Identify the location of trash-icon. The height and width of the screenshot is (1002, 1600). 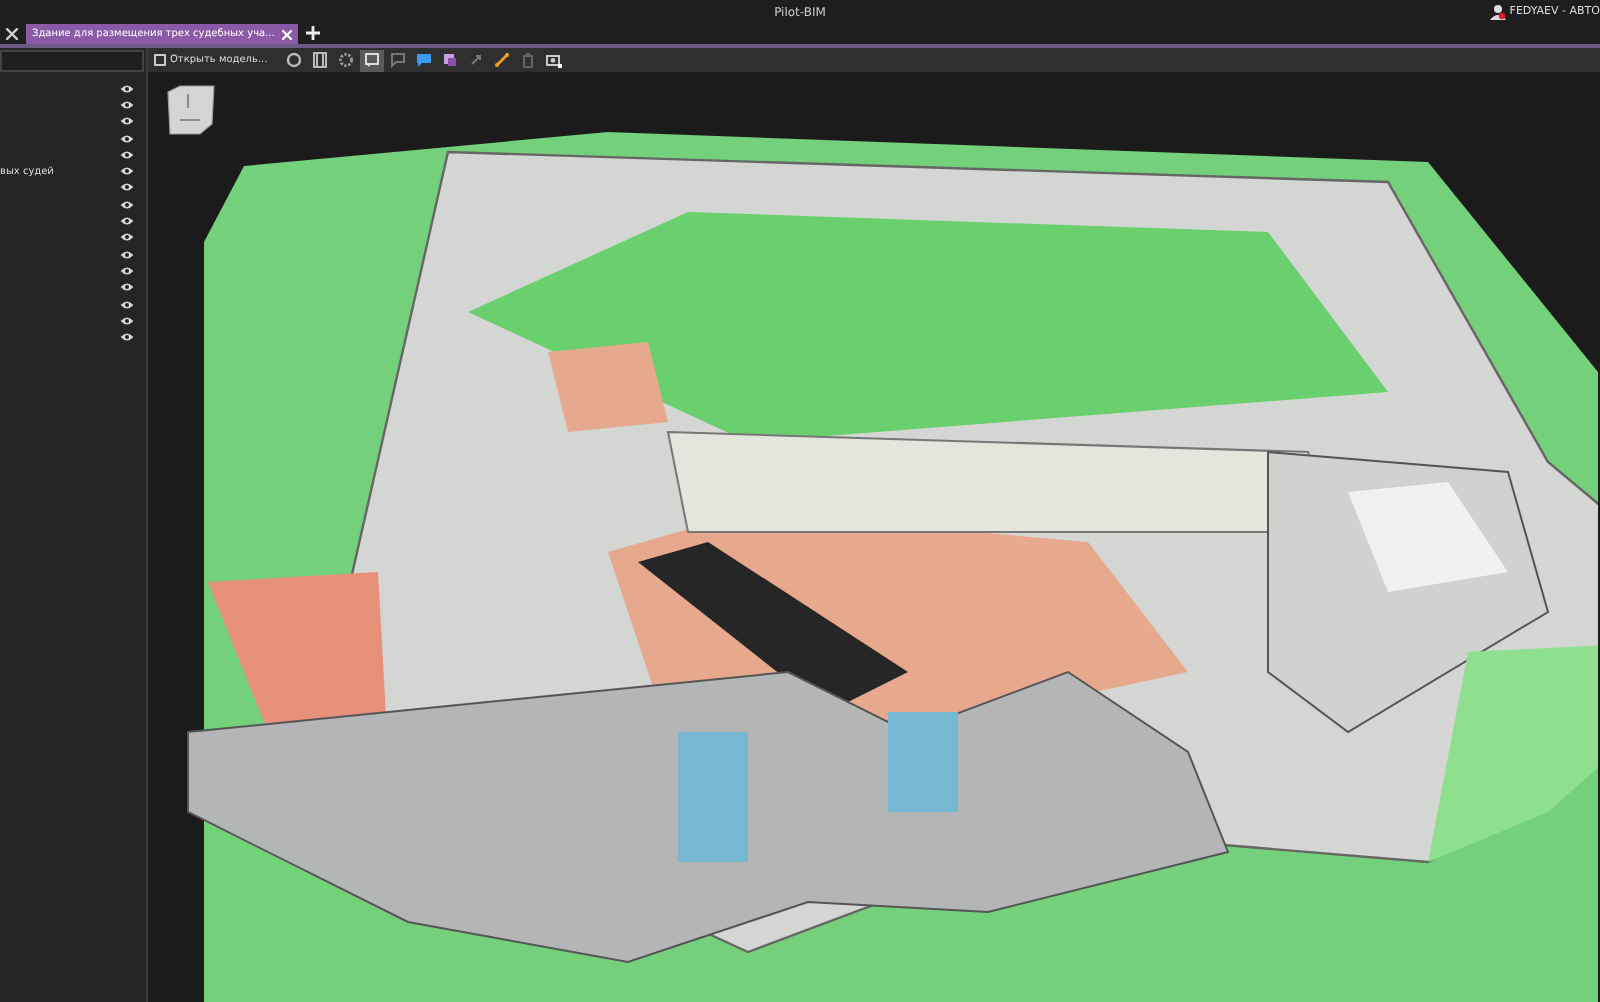
(527, 60).